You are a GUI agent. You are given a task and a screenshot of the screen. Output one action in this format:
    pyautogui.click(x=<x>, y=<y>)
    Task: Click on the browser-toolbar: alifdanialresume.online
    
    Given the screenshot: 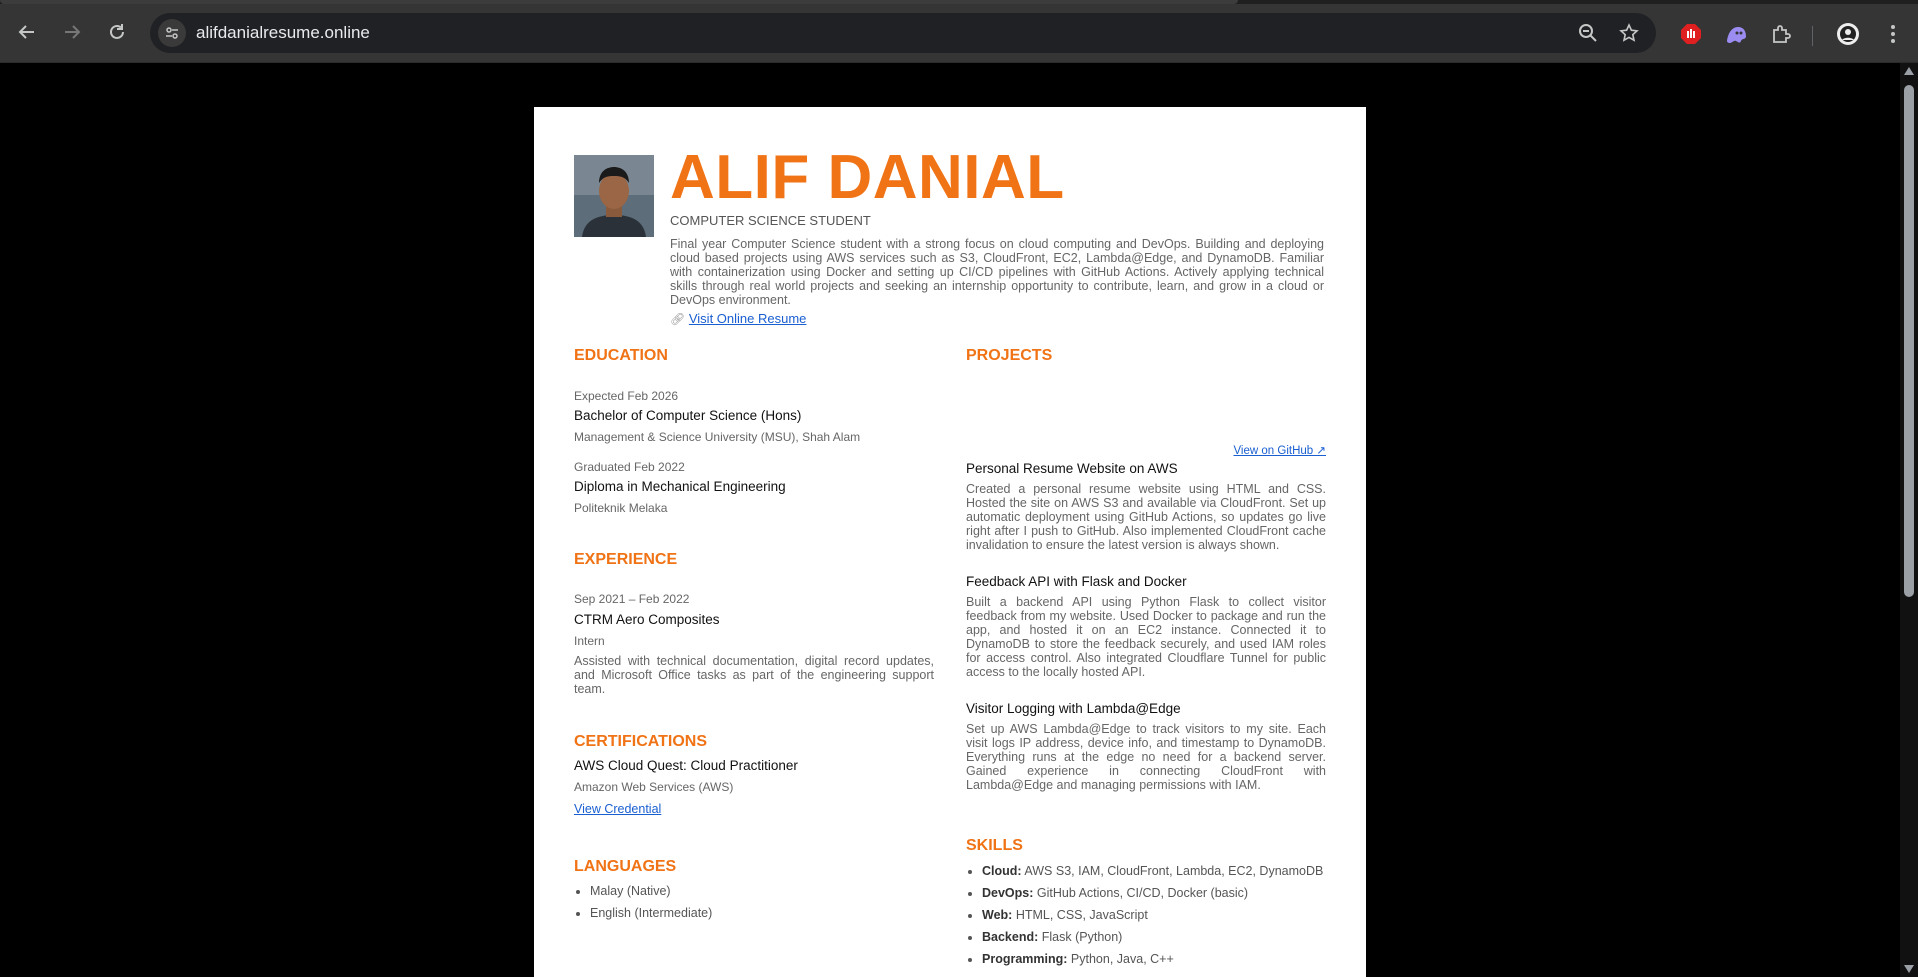 What is the action you would take?
    pyautogui.click(x=959, y=33)
    